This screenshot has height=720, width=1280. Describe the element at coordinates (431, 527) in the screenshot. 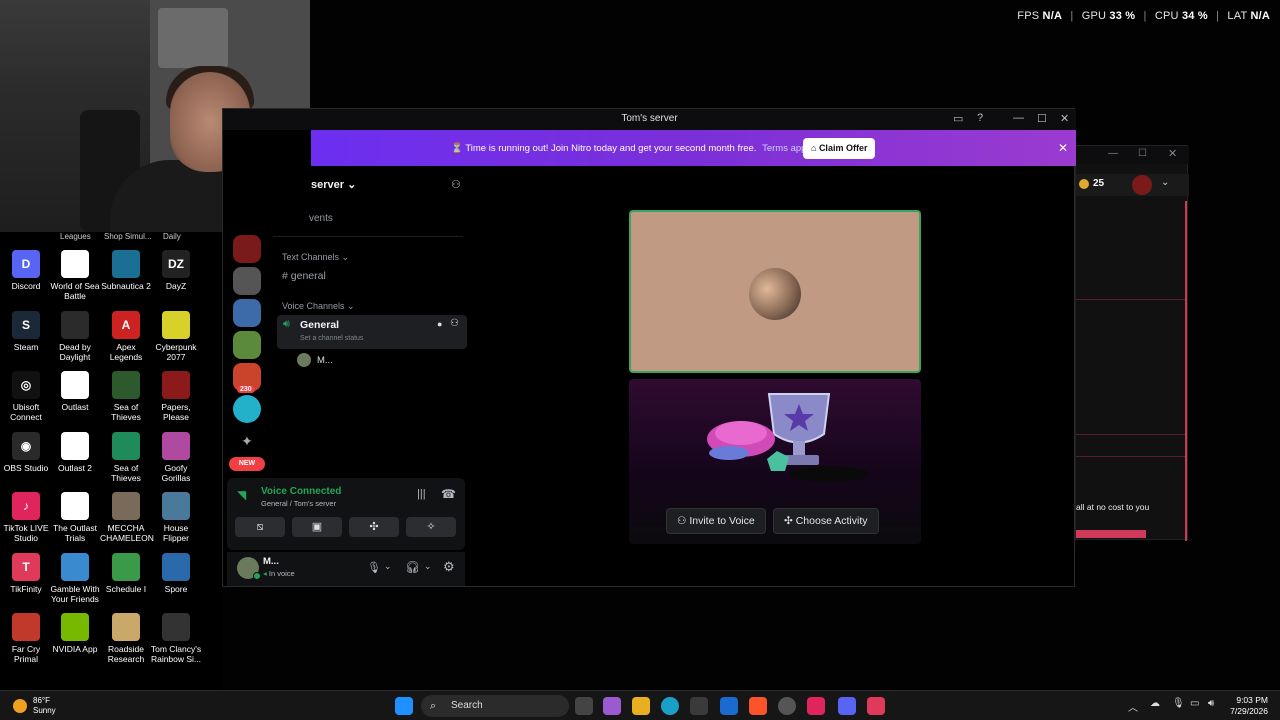

I see `soundboard-button: ✧` at that location.